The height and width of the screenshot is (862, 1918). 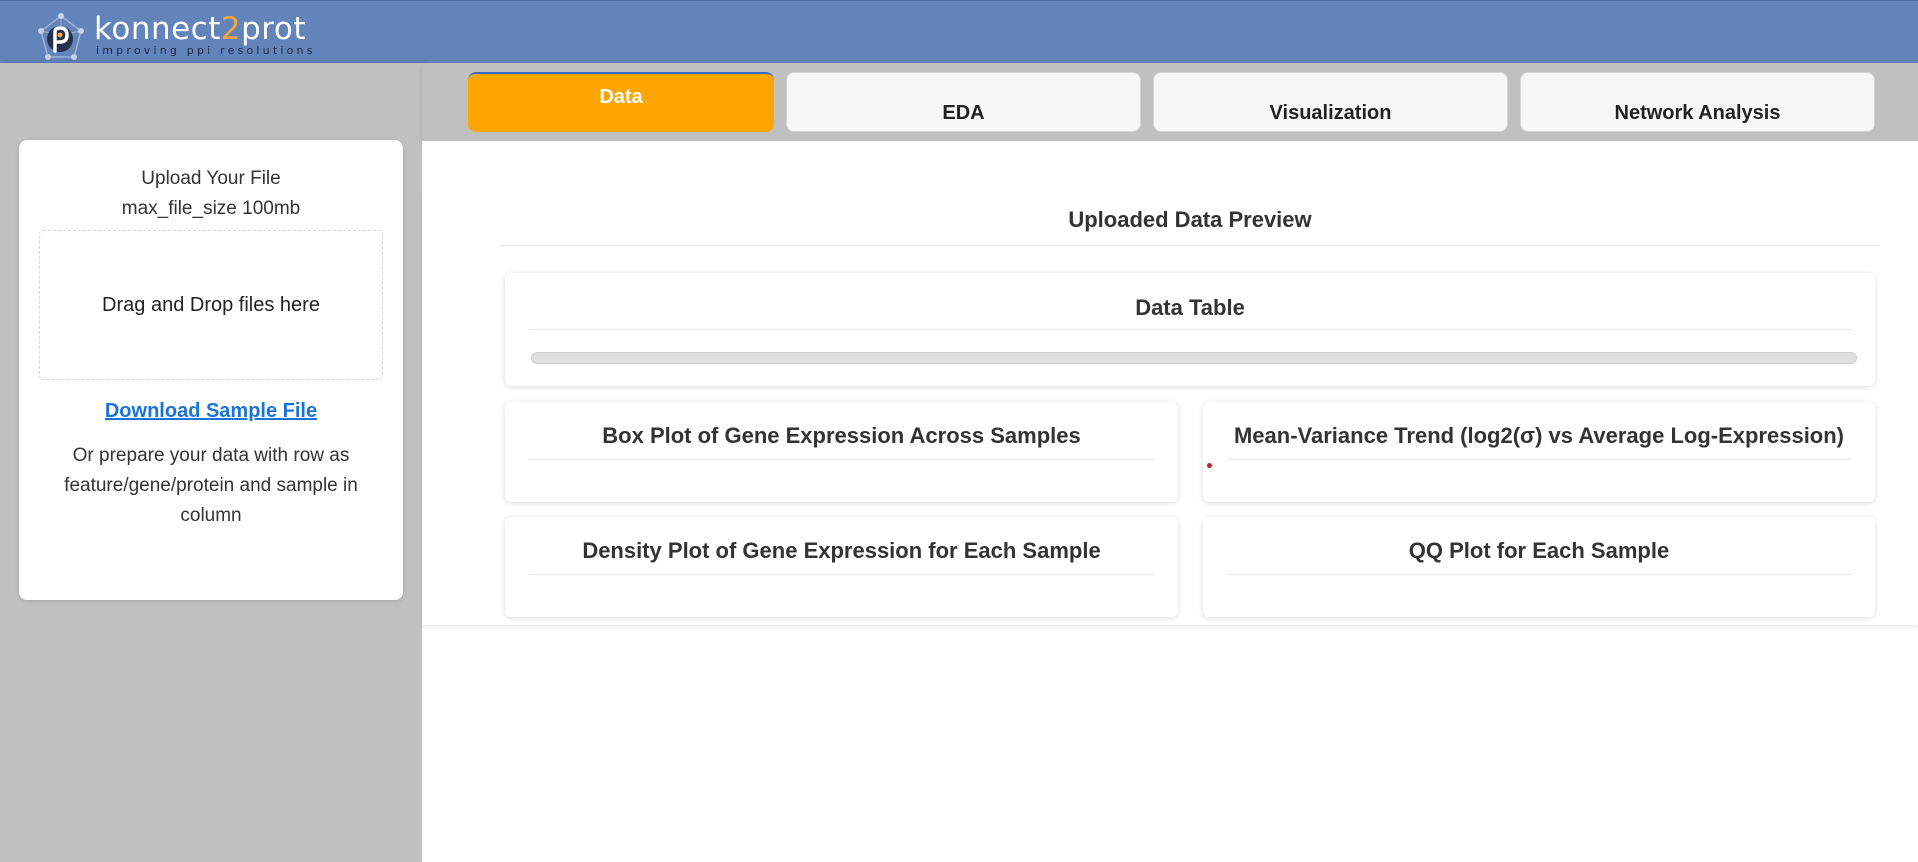 I want to click on preview-title: Uploaded Data Preview, so click(x=1190, y=226).